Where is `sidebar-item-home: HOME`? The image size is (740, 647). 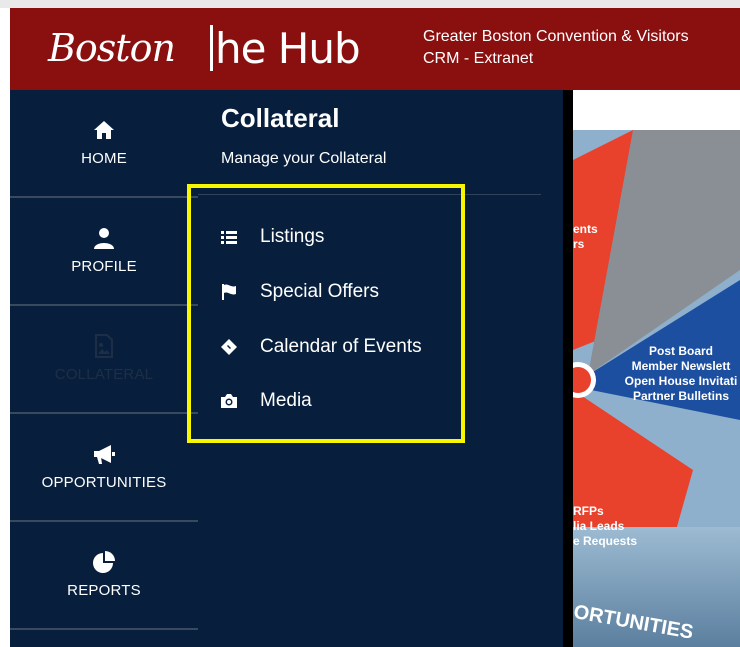
sidebar-item-home: HOME is located at coordinates (104, 142).